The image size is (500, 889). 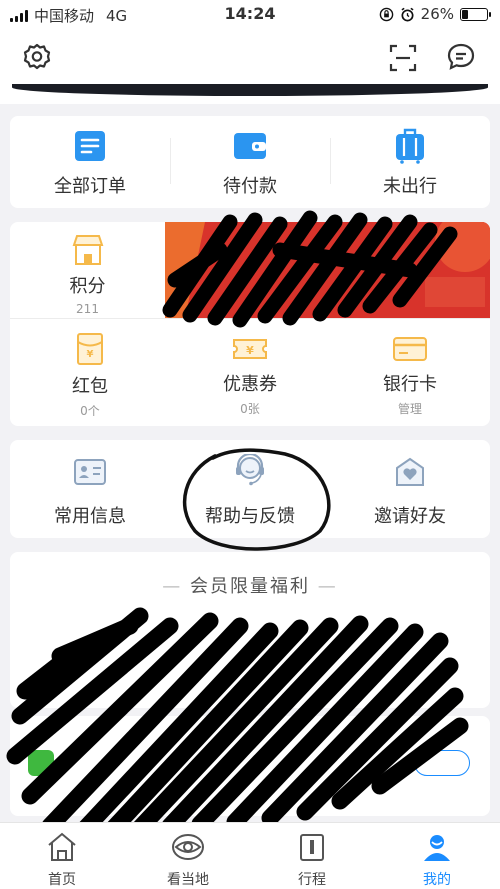 What do you see at coordinates (409, 409) in the screenshot?
I see `bank-card-value: 管理` at bounding box center [409, 409].